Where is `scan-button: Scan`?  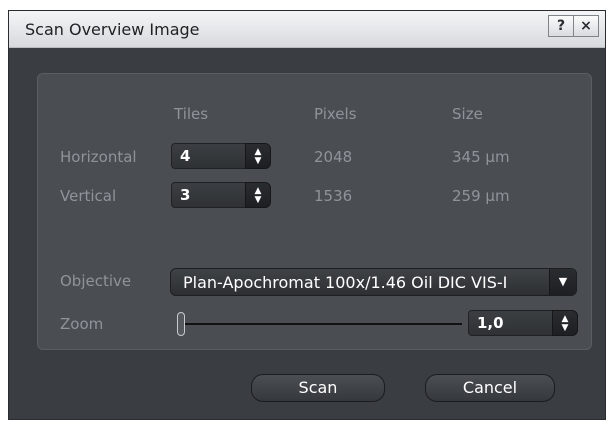
scan-button: Scan is located at coordinates (318, 388).